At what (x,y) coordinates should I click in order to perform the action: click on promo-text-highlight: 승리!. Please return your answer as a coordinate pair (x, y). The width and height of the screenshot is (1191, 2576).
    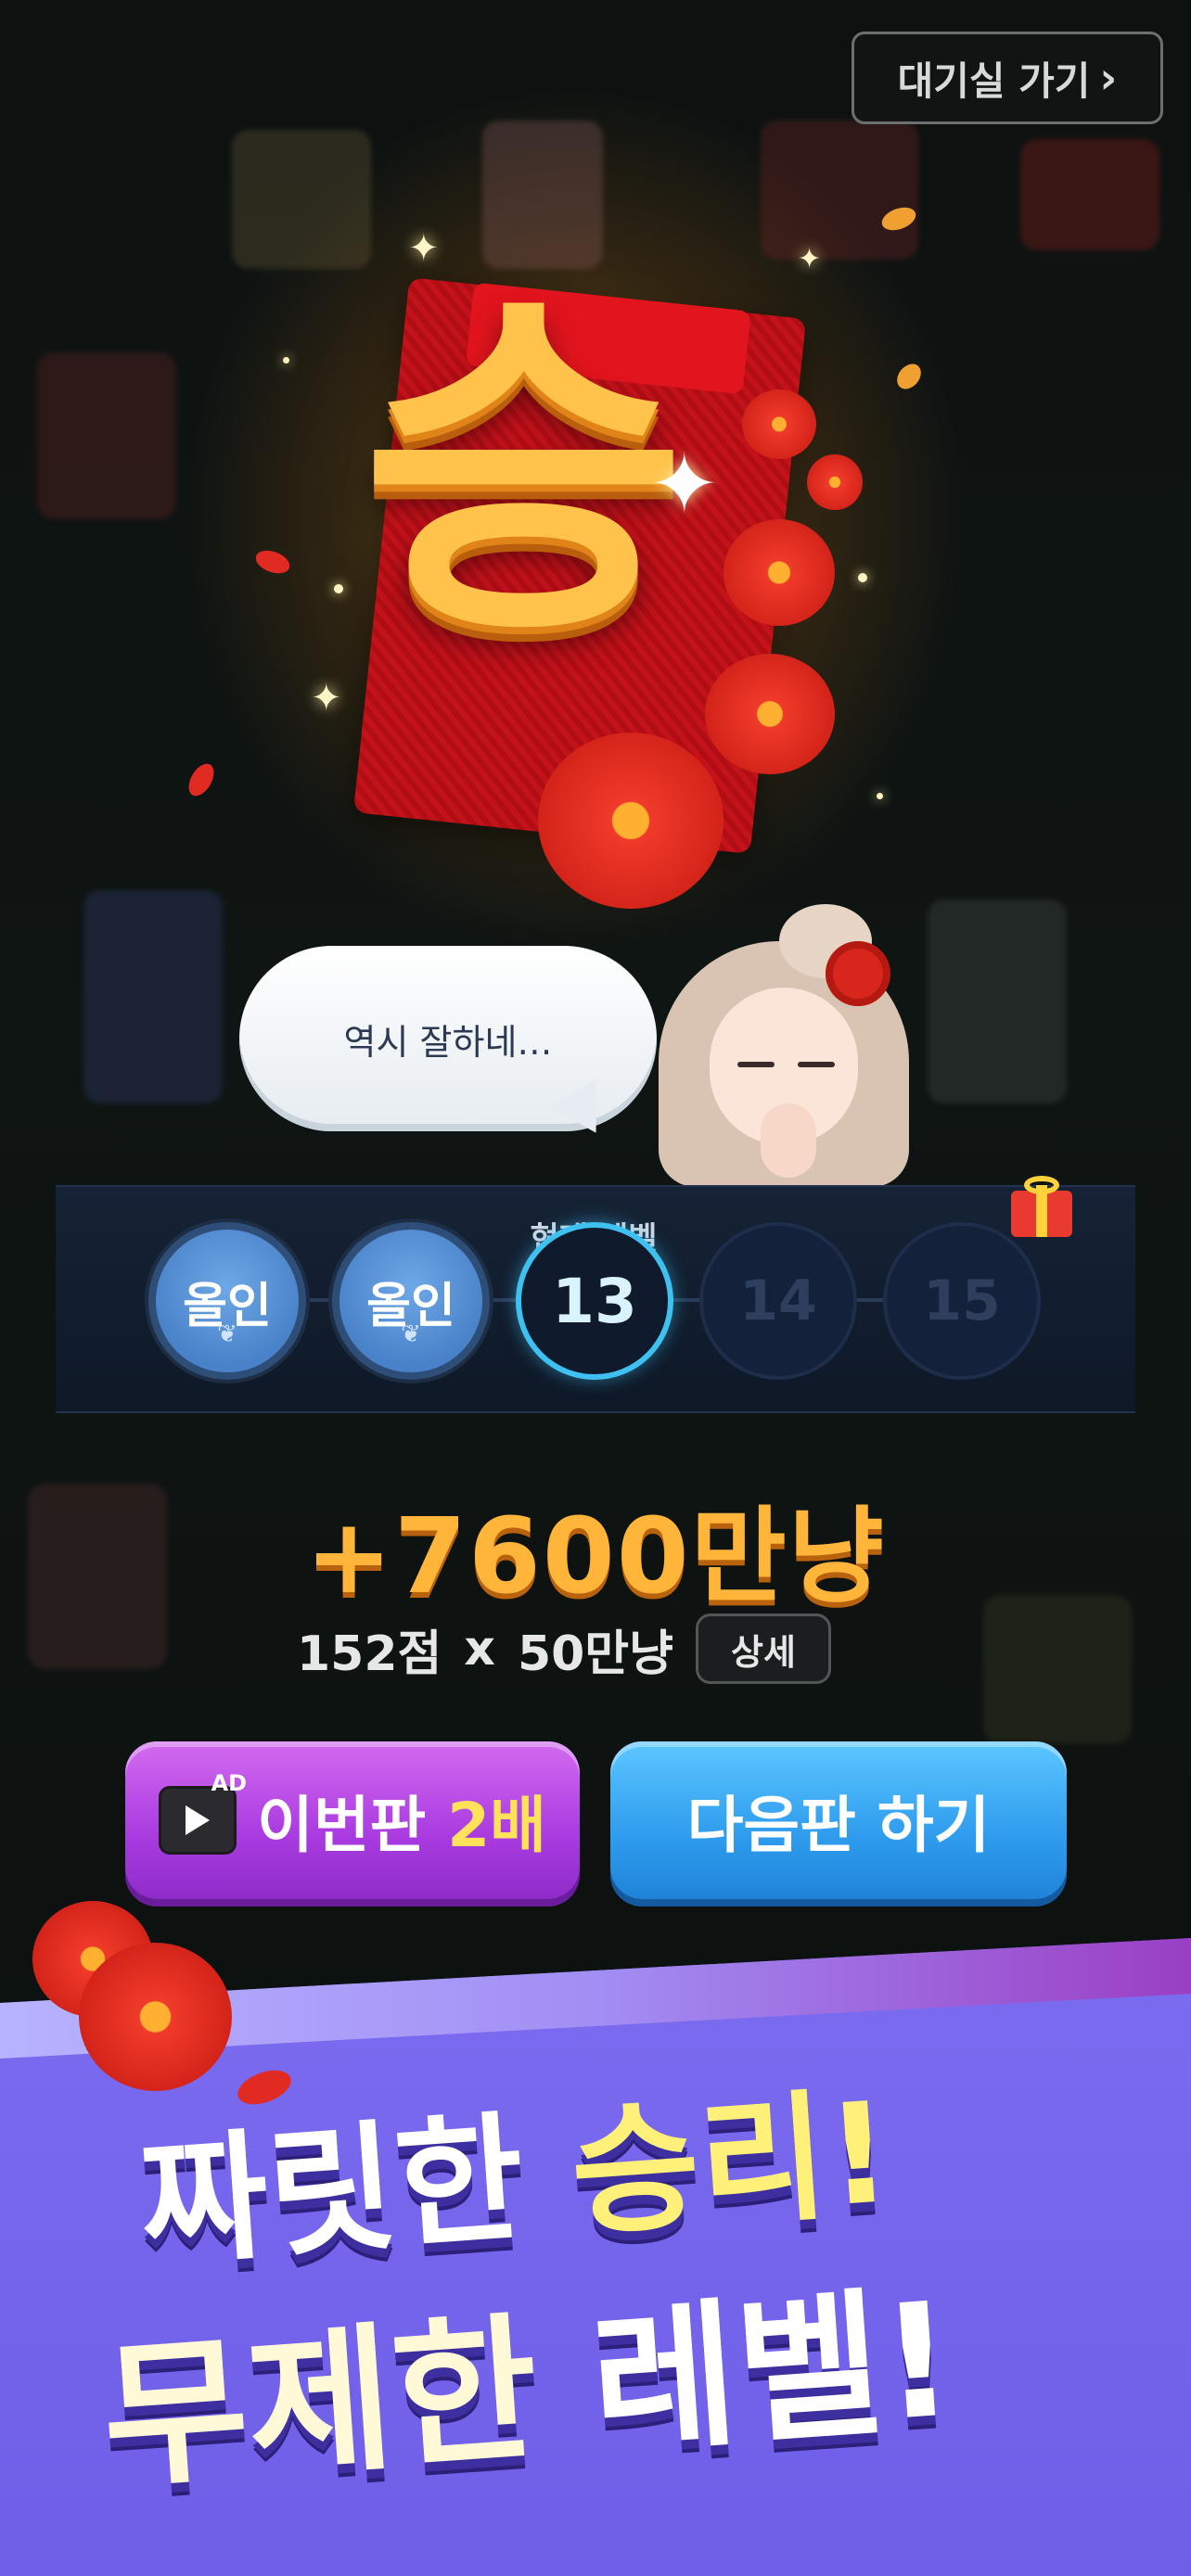
    Looking at the image, I should click on (731, 2164).